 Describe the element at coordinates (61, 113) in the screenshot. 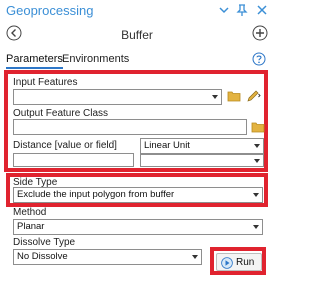

I see `output-feature-class-label: Output Feature Class` at that location.